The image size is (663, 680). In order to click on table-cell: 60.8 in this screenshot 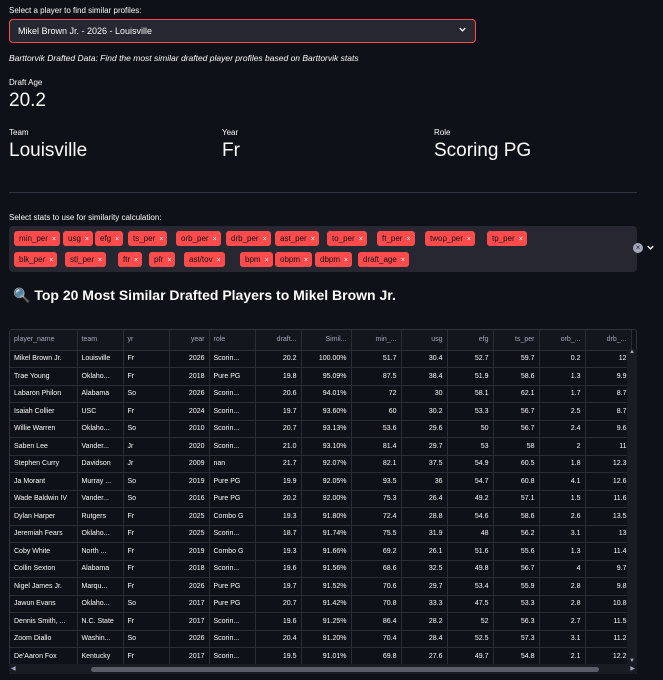, I will do `click(516, 481)`.